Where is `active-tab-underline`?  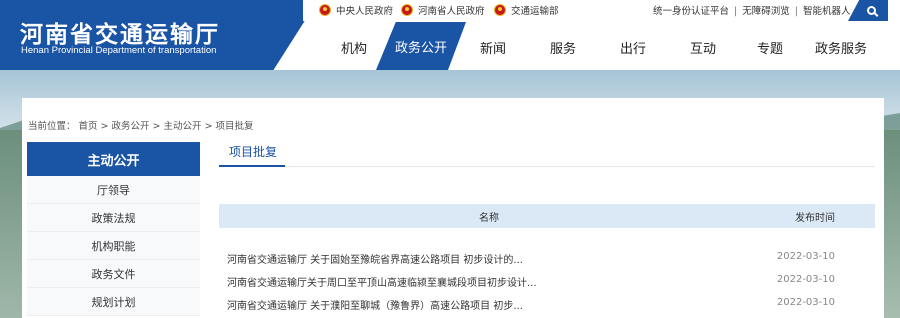
active-tab-underline is located at coordinates (252, 166).